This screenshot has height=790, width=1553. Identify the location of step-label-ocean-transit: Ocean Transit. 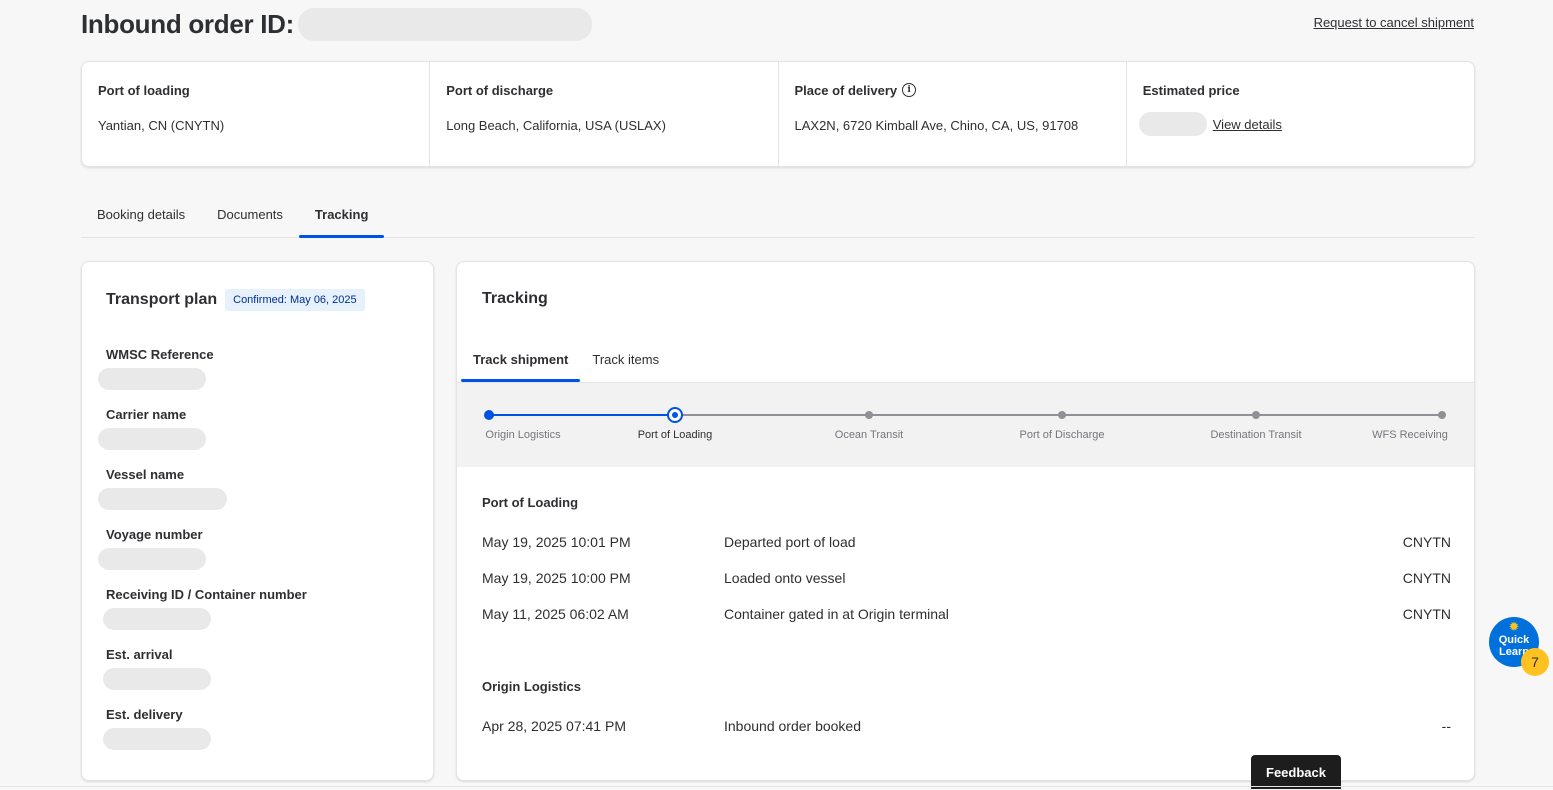
(869, 435).